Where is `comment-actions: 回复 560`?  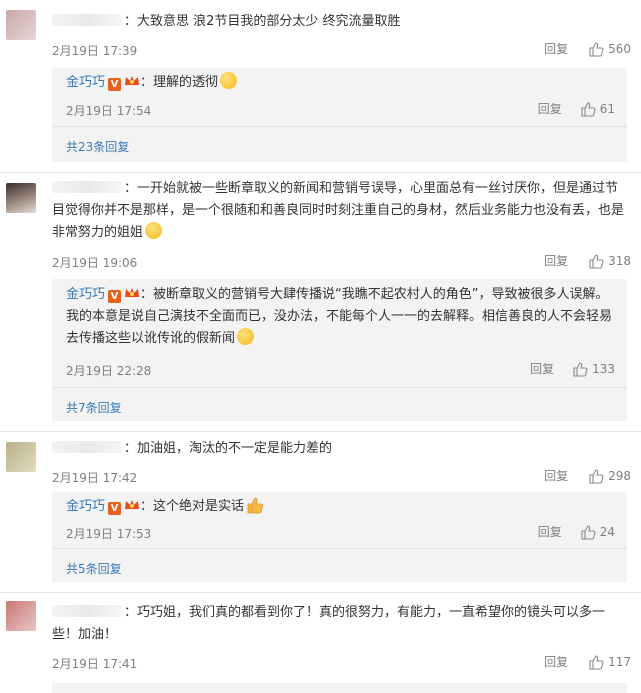 comment-actions: 回复 560 is located at coordinates (587, 48).